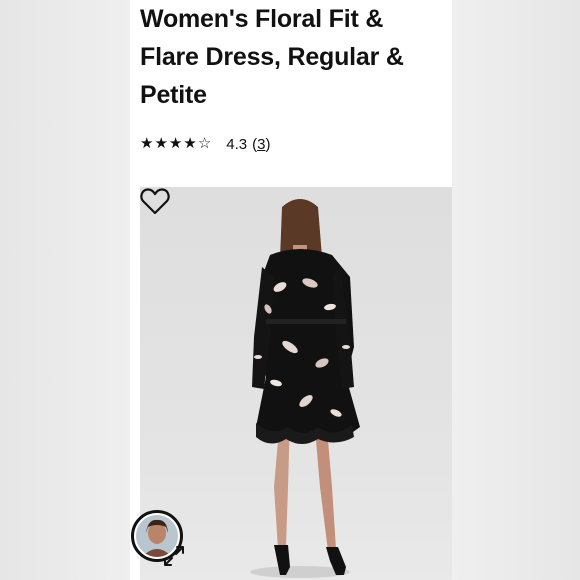  I want to click on model-photo, so click(305, 388).